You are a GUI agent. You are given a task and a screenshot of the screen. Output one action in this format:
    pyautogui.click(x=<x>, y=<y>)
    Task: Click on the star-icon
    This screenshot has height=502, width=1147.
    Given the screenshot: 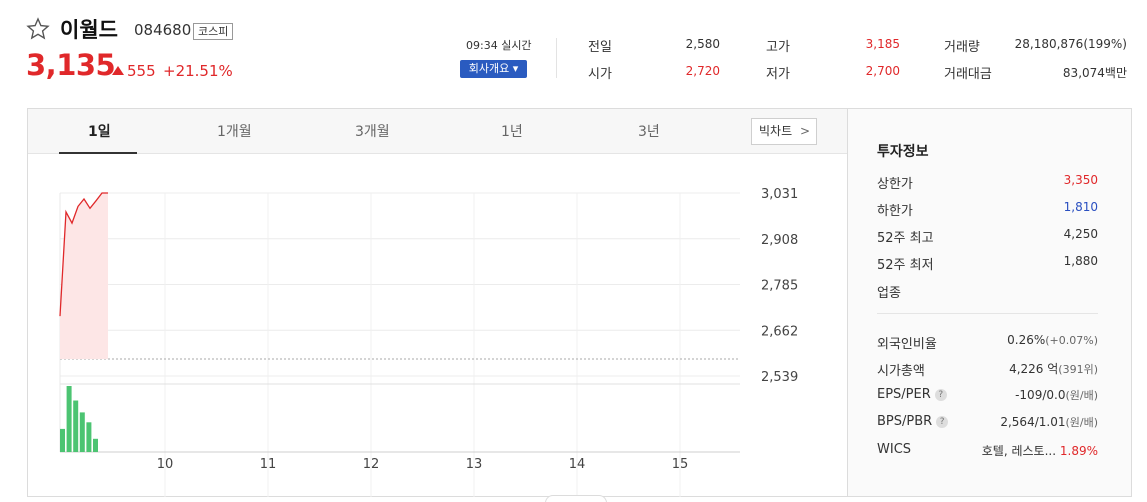 What is the action you would take?
    pyautogui.click(x=38, y=29)
    